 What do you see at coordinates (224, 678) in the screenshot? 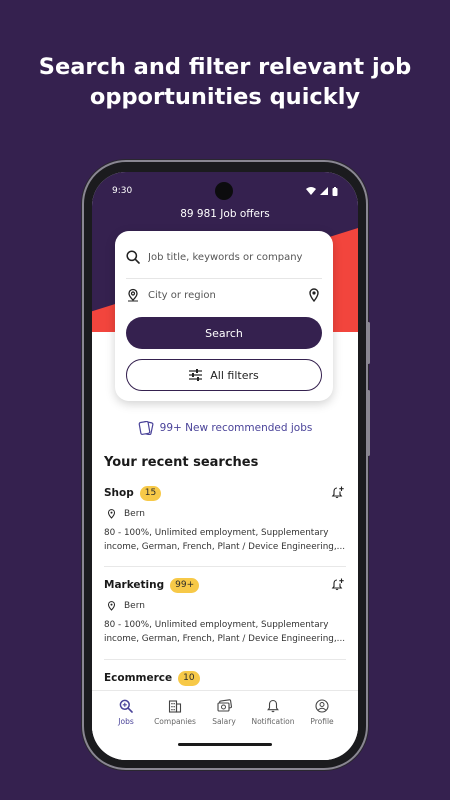
I see `recent-search-item: Ecommerce 10` at bounding box center [224, 678].